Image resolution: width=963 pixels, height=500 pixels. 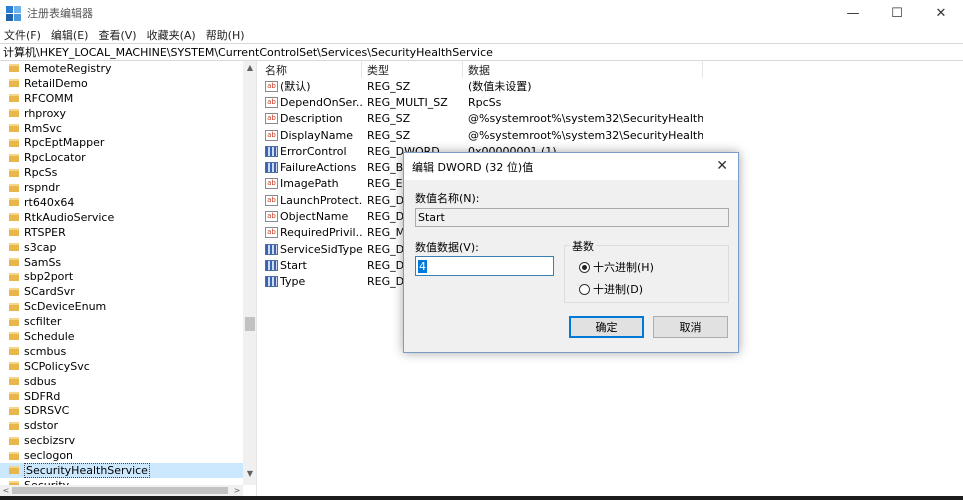 What do you see at coordinates (121, 455) in the screenshot?
I see `tree-item: seclogon` at bounding box center [121, 455].